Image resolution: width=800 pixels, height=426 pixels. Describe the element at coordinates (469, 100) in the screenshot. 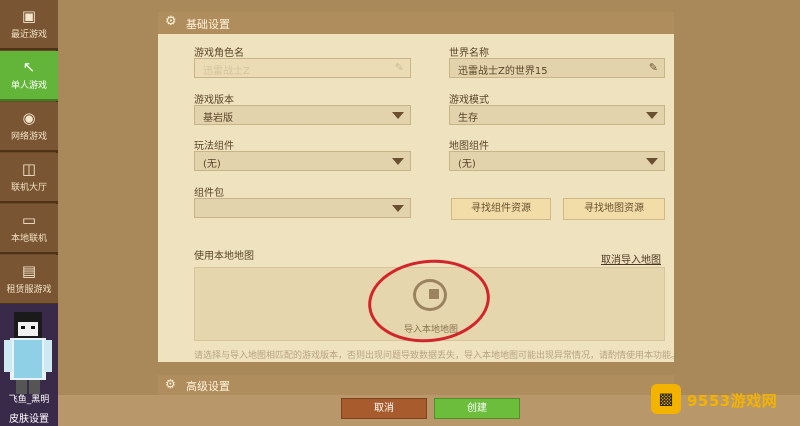

I see `mode-label: 游戏模式` at that location.